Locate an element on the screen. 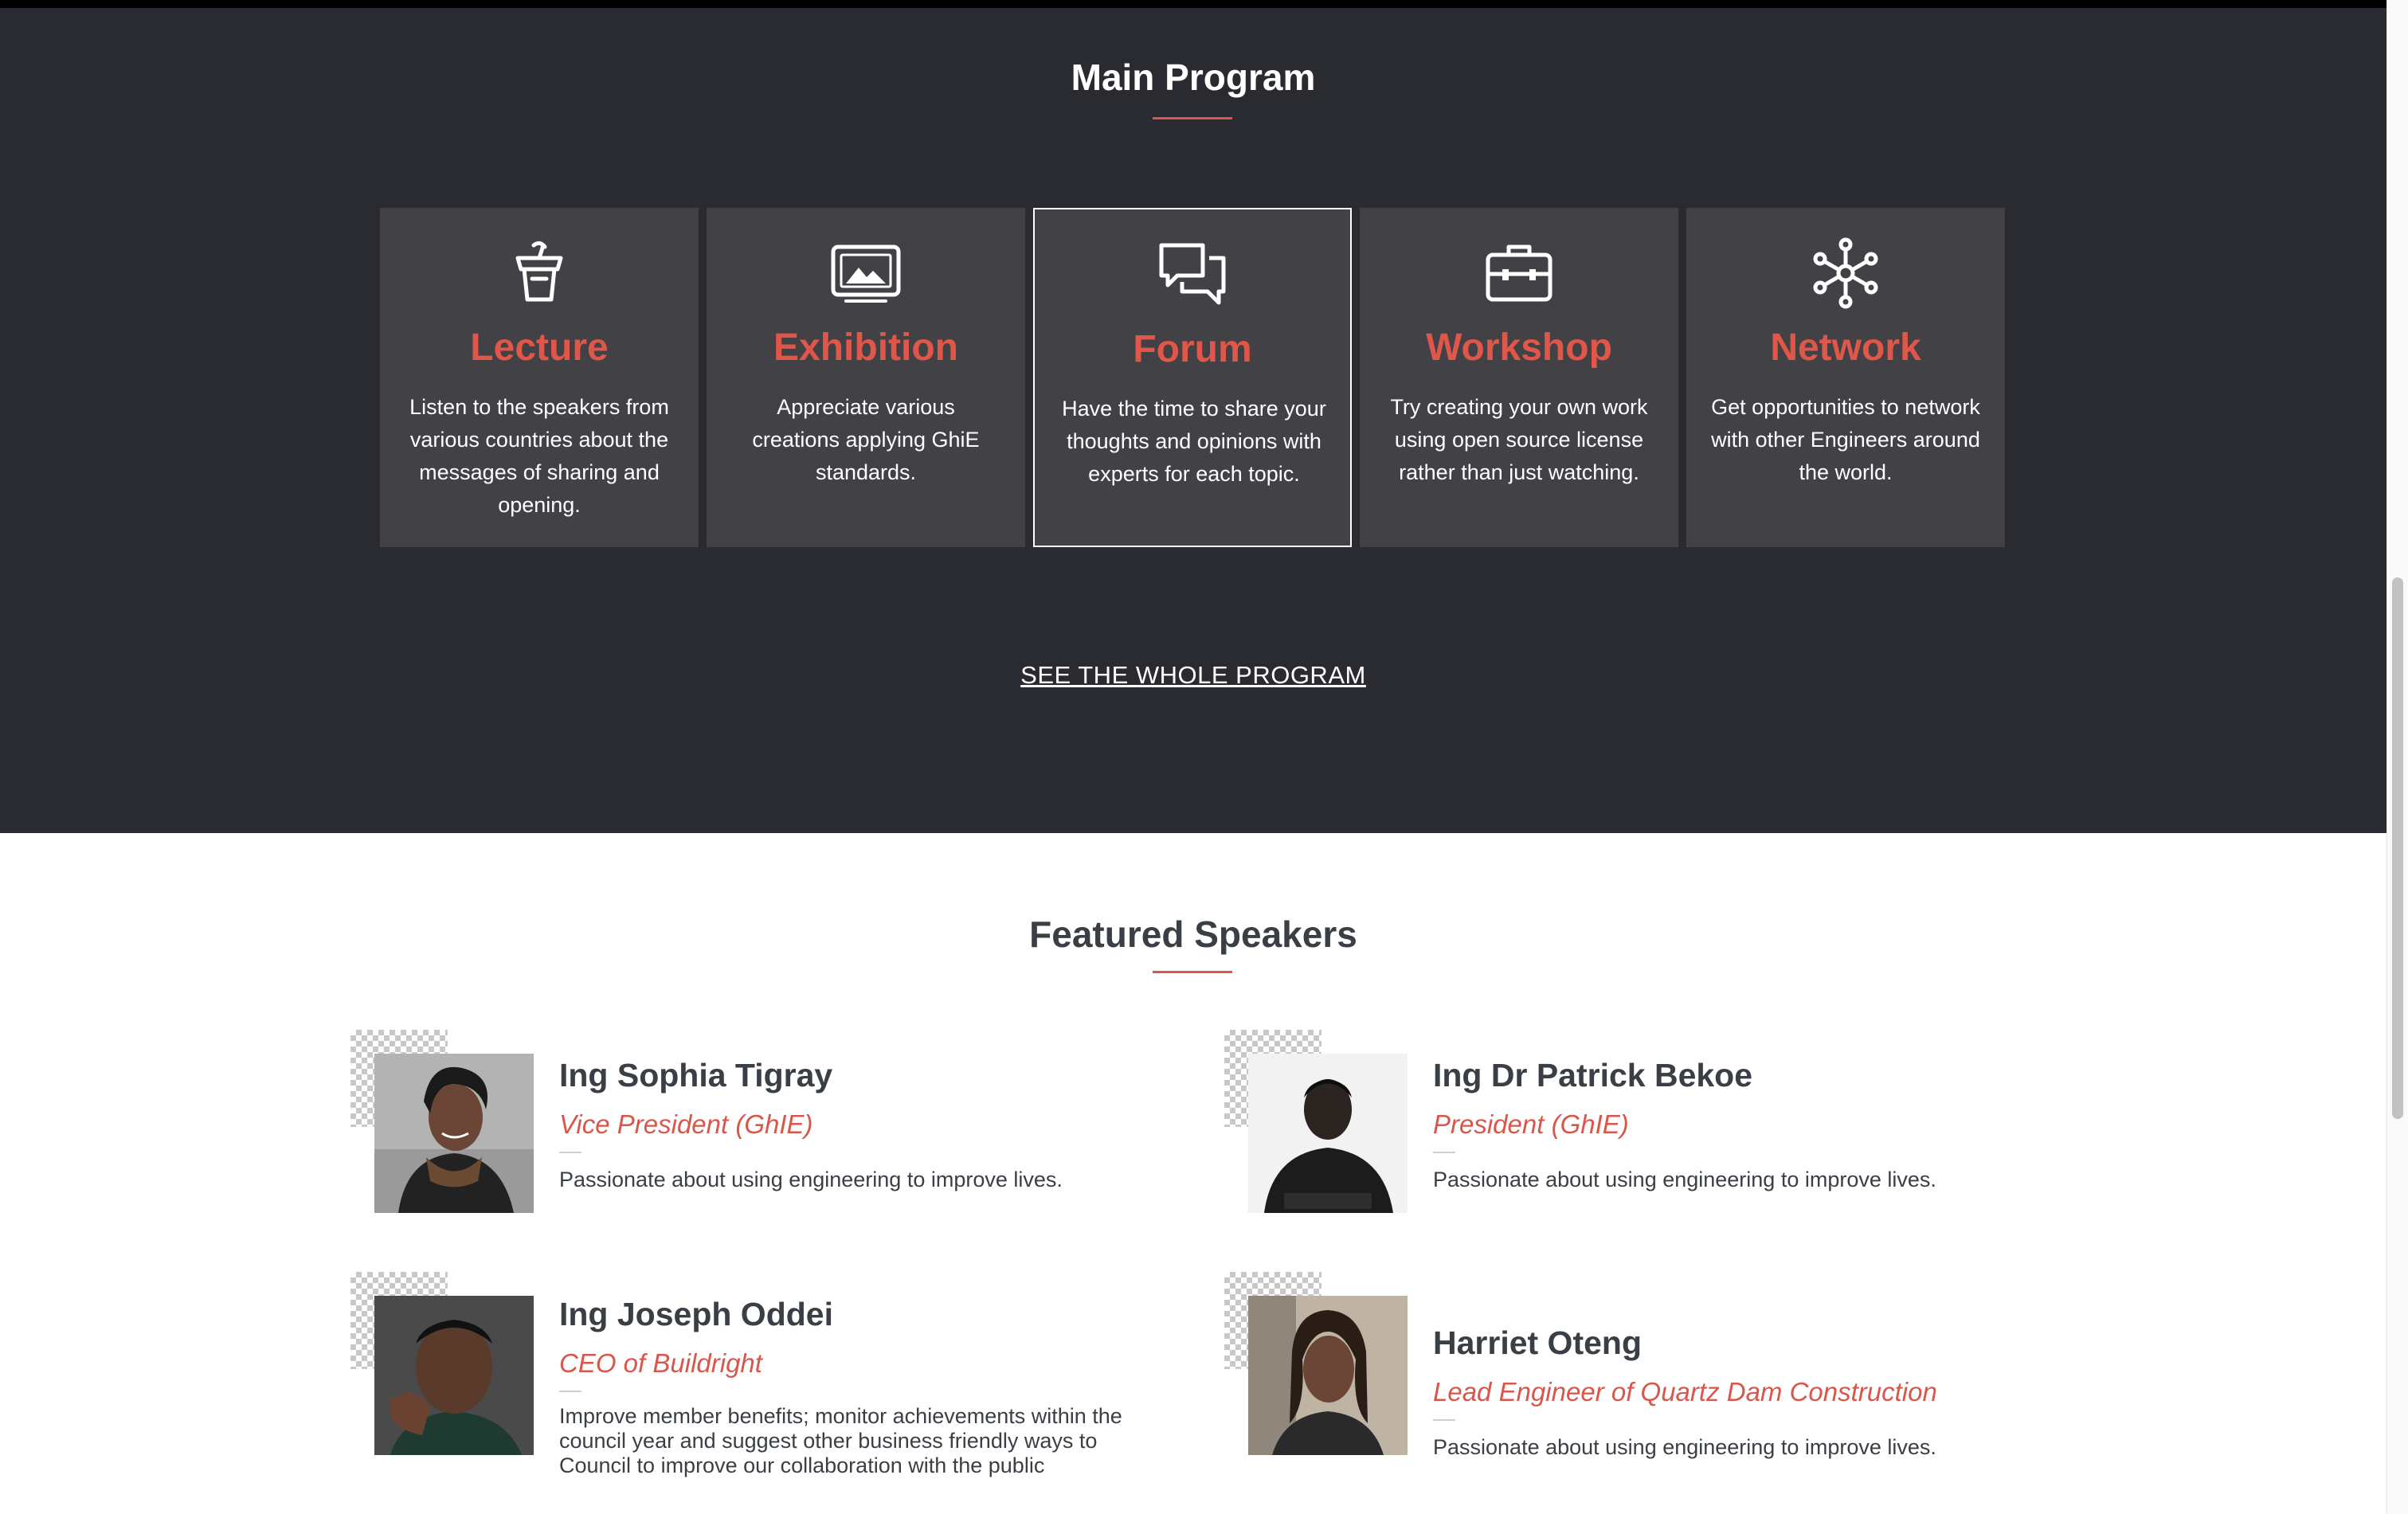  speaker-name: Ing Dr Patrick Bekoe is located at coordinates (1593, 1075).